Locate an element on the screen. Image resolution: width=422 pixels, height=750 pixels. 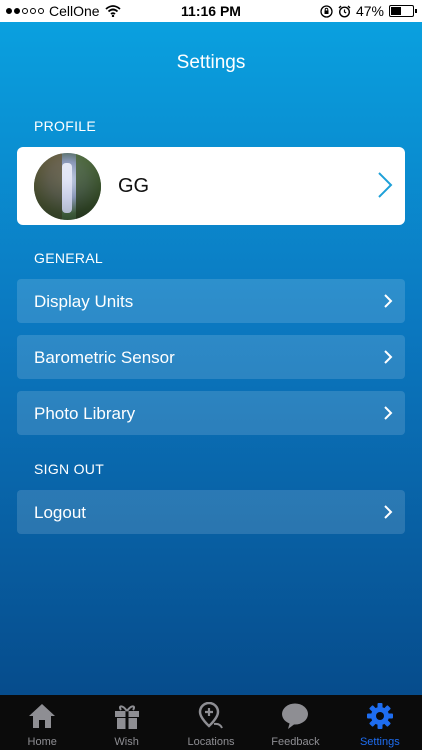
tab-label: Wish is located at coordinates (126, 742).